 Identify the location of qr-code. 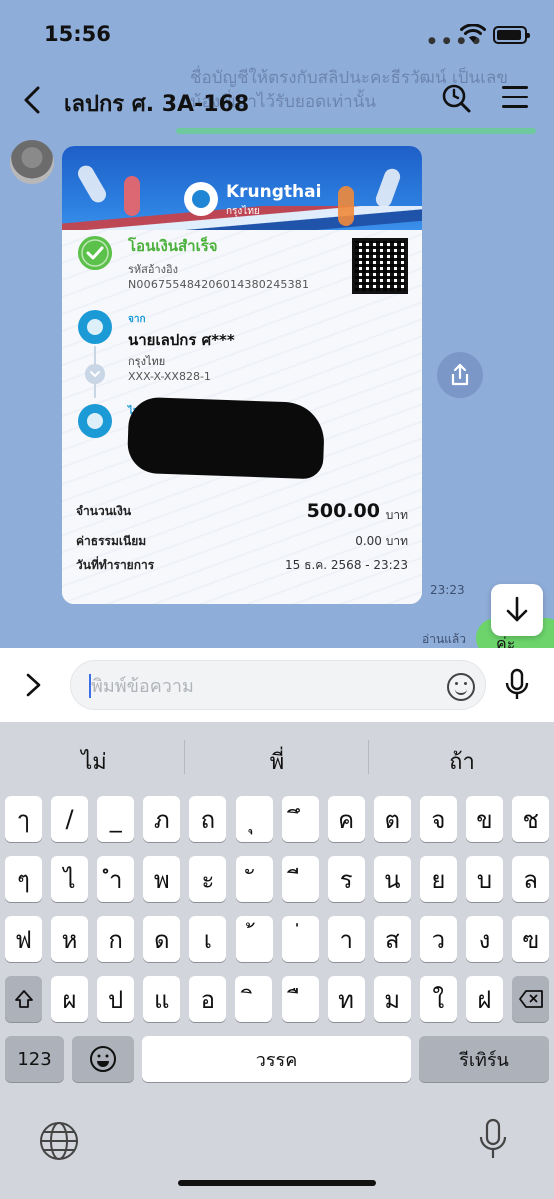
(380, 266).